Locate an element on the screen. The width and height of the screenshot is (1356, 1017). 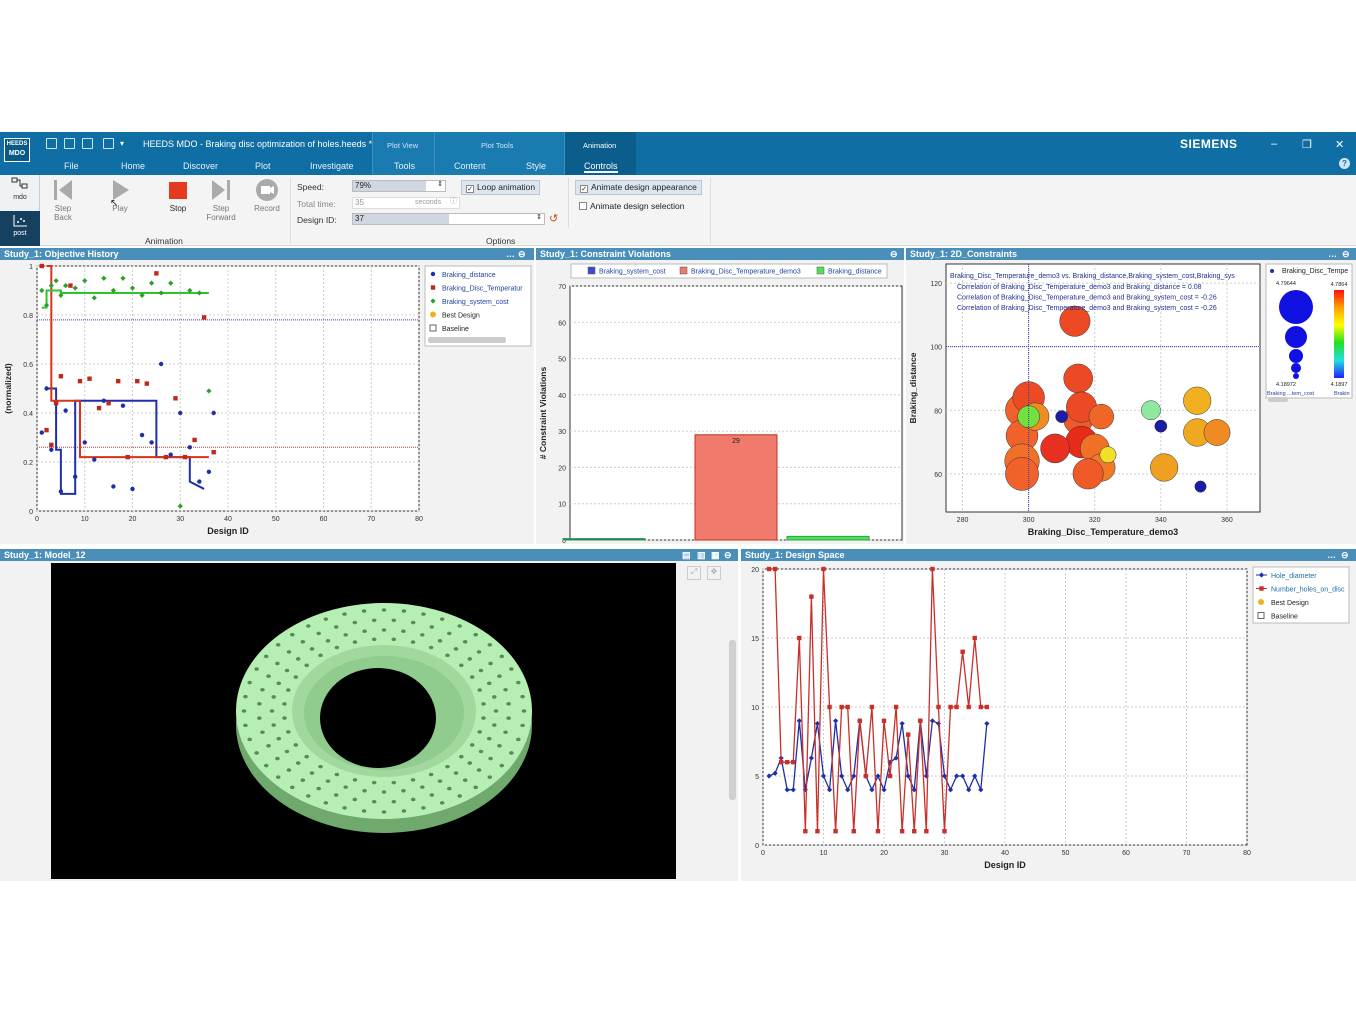
menu-plot: Plot is located at coordinates (263, 166).